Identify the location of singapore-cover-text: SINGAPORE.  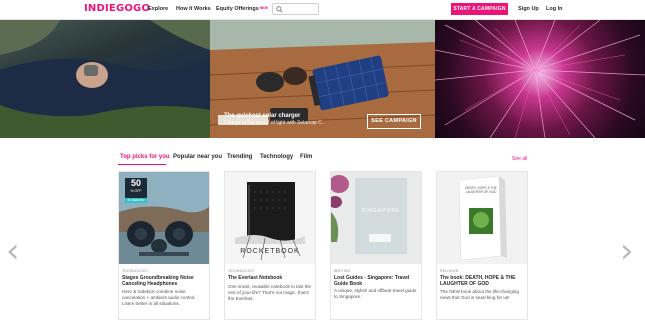
(381, 211).